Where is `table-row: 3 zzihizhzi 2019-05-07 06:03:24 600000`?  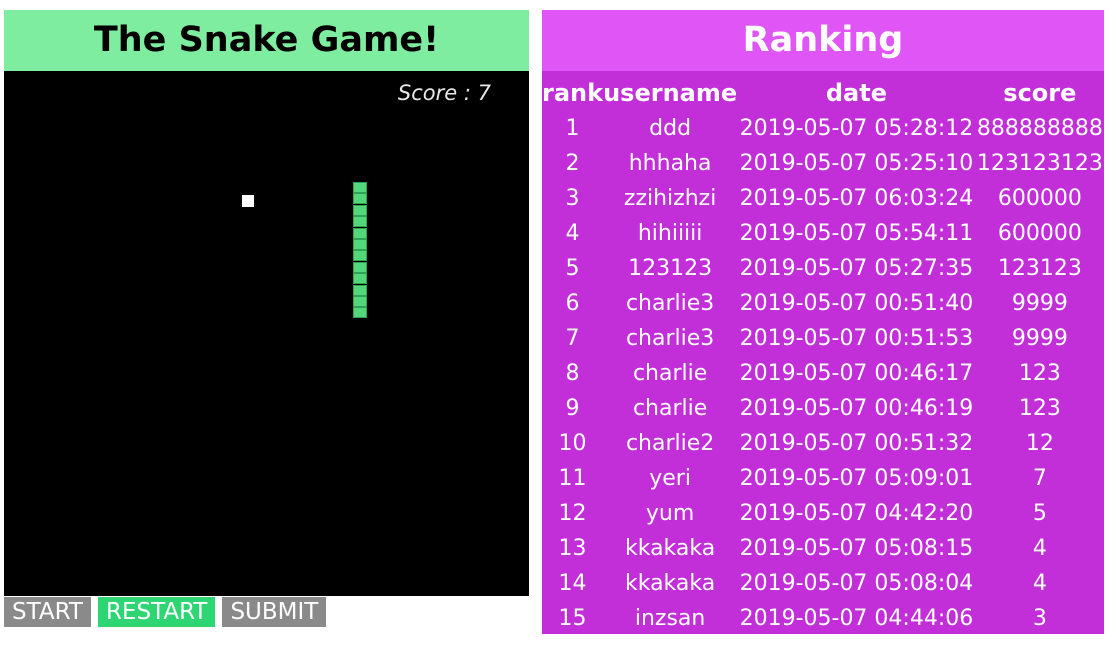
table-row: 3 zzihizhzi 2019-05-07 06:03:24 600000 is located at coordinates (823, 198).